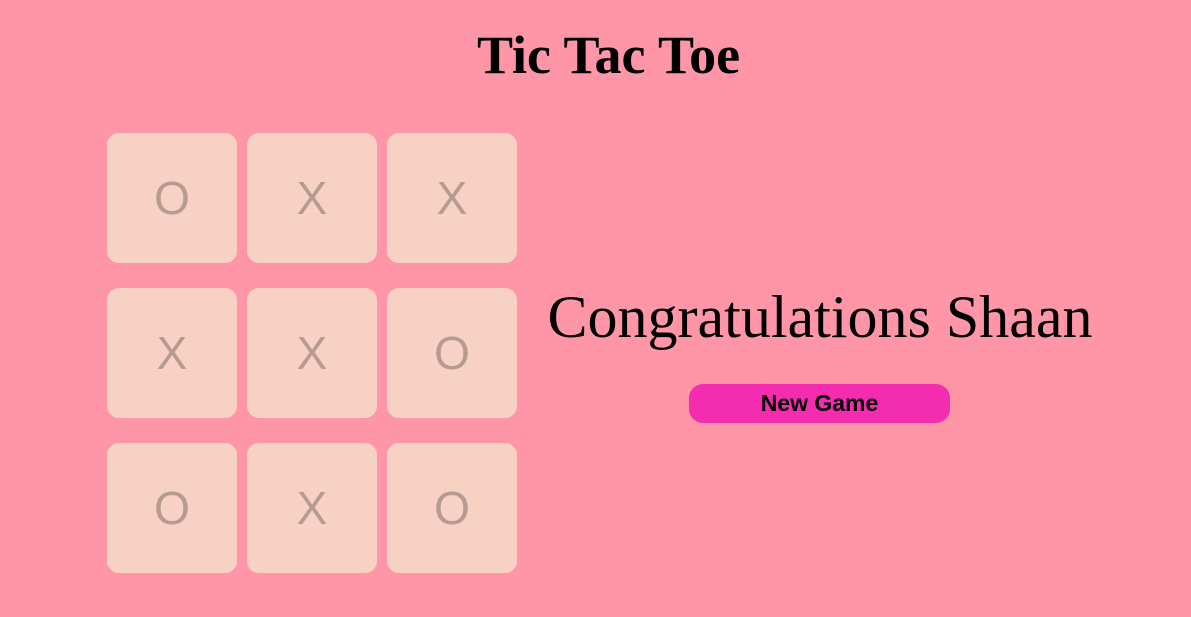  Describe the element at coordinates (819, 403) in the screenshot. I see `new-game-button: New Game` at that location.